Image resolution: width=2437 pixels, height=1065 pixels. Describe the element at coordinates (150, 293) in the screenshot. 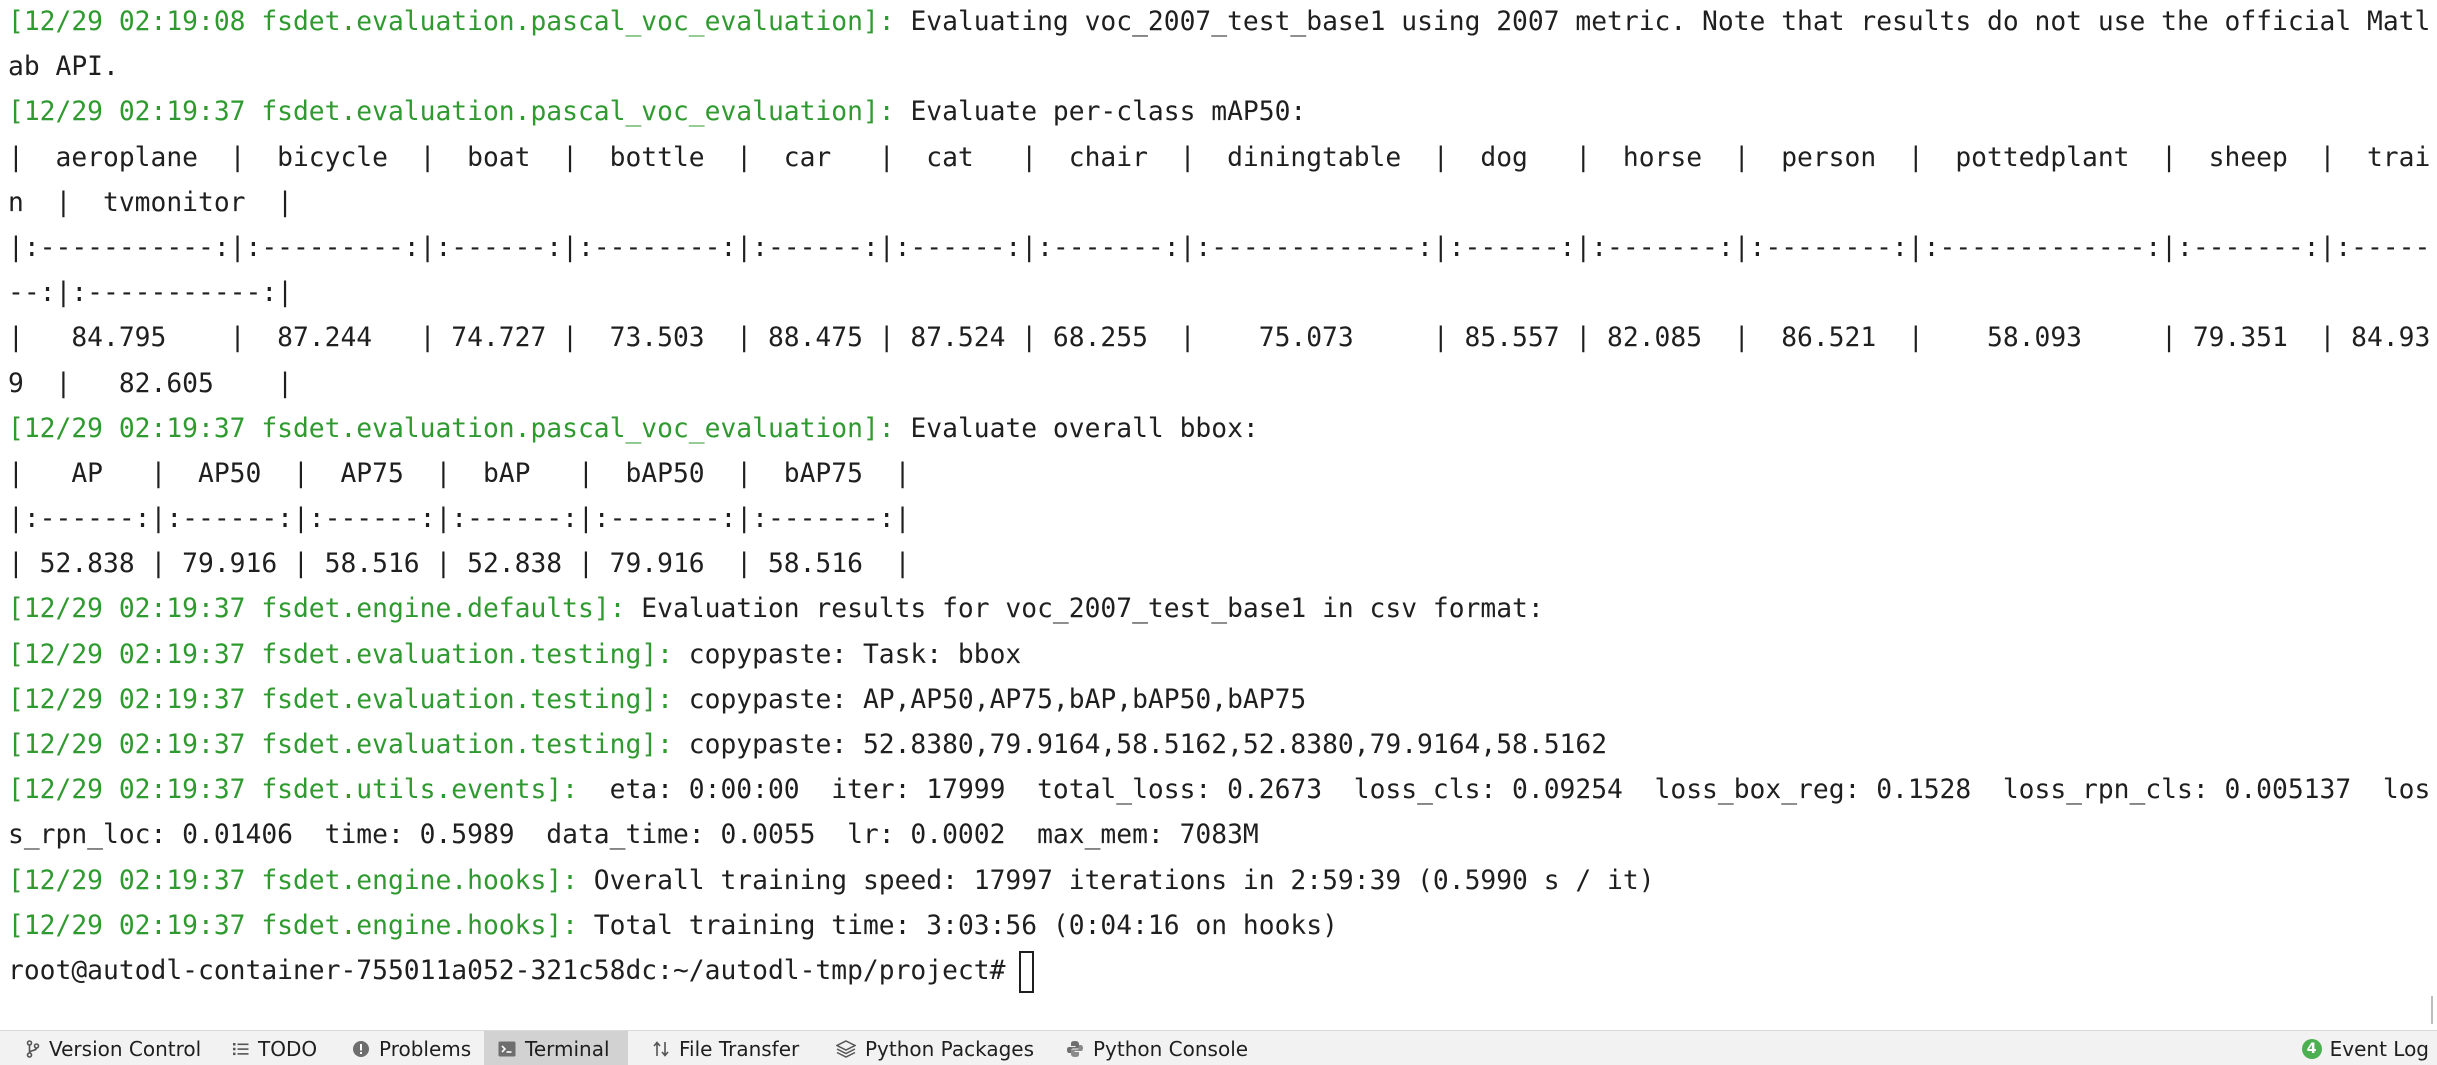

I see `log-message: --:|:-----------:|` at that location.